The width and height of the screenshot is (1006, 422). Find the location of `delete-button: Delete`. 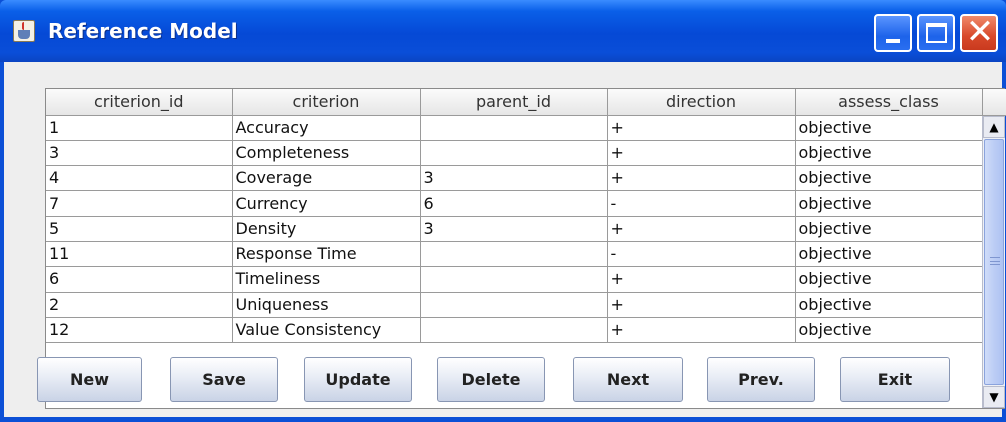

delete-button: Delete is located at coordinates (491, 379).